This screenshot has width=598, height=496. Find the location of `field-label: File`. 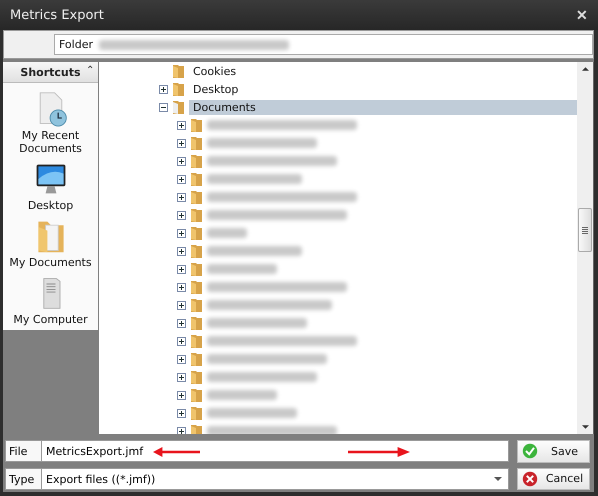

field-label: File is located at coordinates (24, 451).